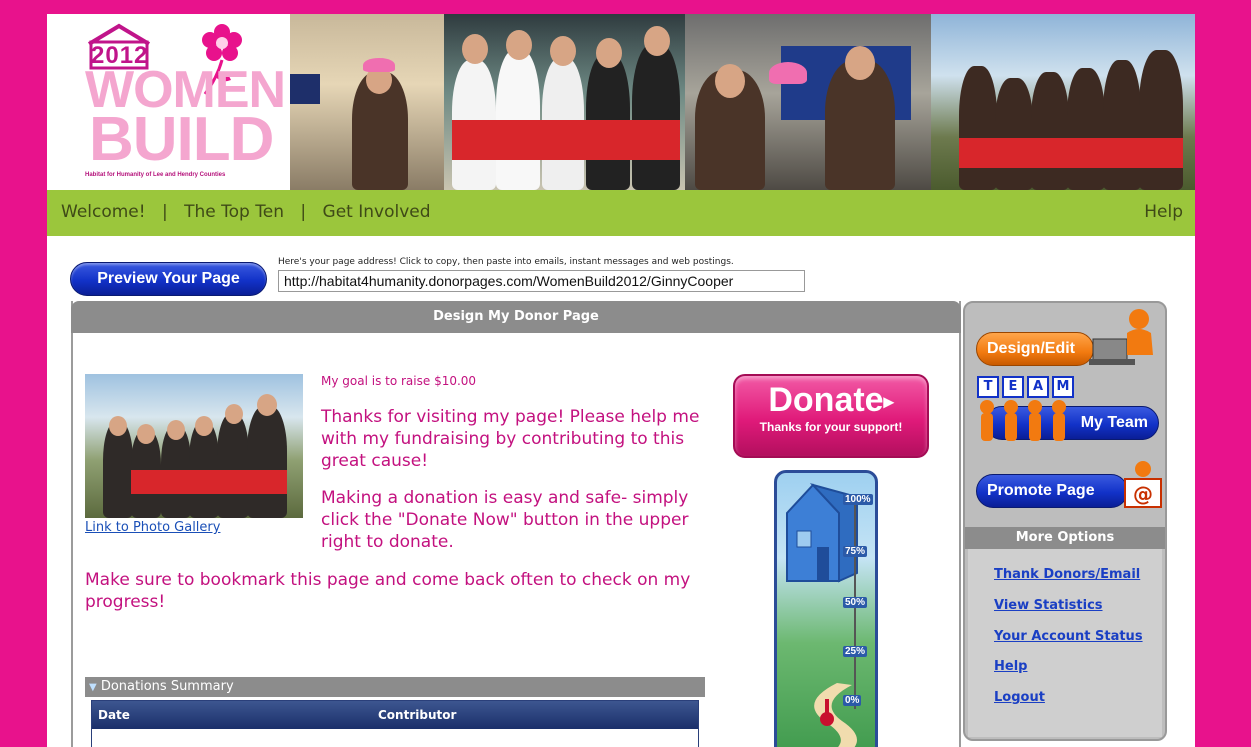 This screenshot has height=747, width=1251. I want to click on logout-link: Logout, so click(1019, 697).